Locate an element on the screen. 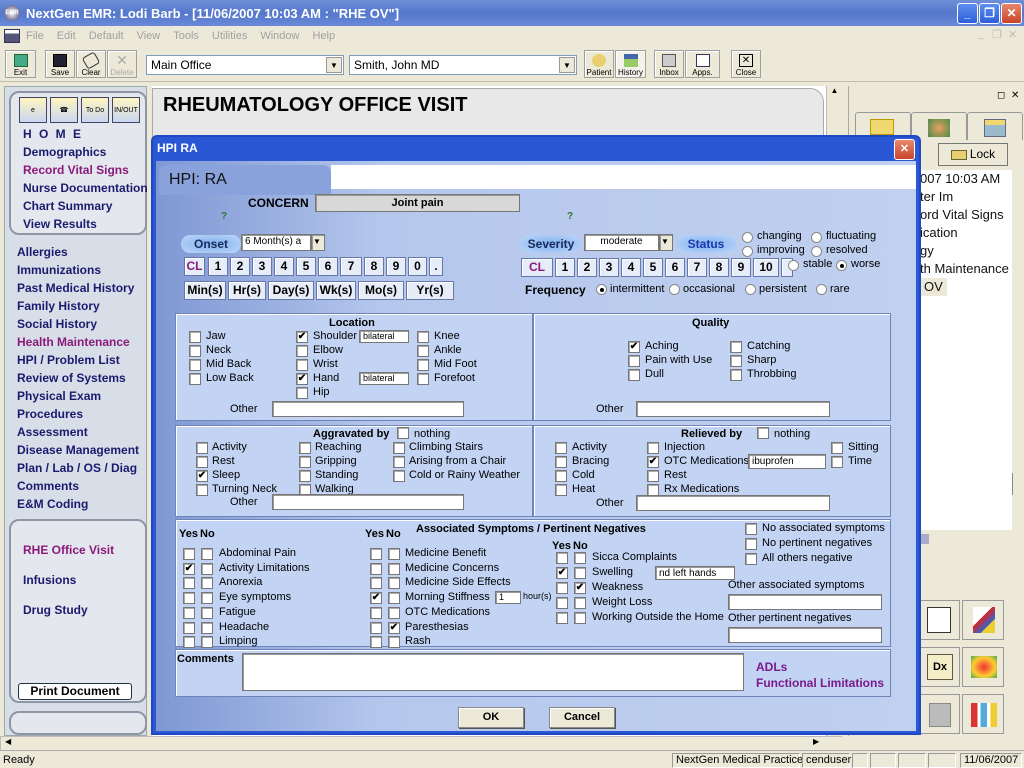 The image size is (1024, 768). nav-chart-summary: Chart Summary is located at coordinates (78, 206).